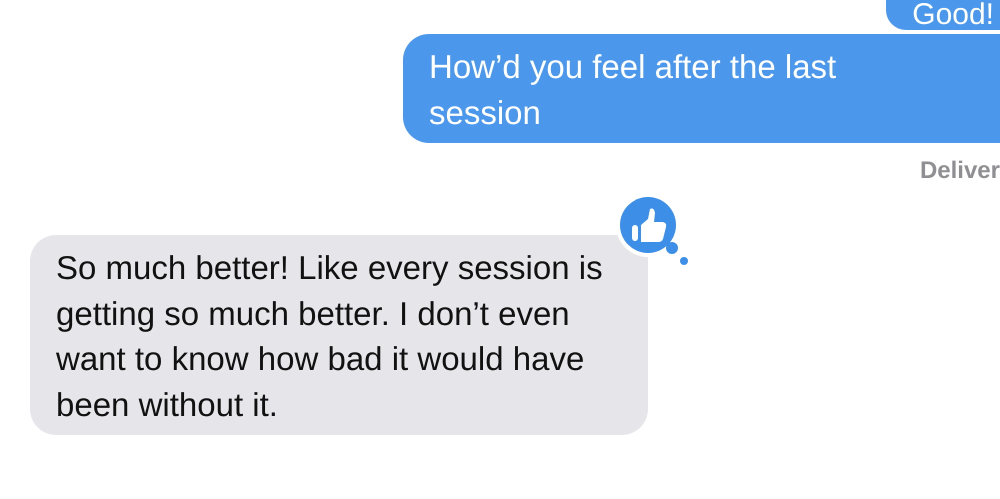 The image size is (1000, 499). What do you see at coordinates (960, 171) in the screenshot?
I see `delivery-status: Deliver` at bounding box center [960, 171].